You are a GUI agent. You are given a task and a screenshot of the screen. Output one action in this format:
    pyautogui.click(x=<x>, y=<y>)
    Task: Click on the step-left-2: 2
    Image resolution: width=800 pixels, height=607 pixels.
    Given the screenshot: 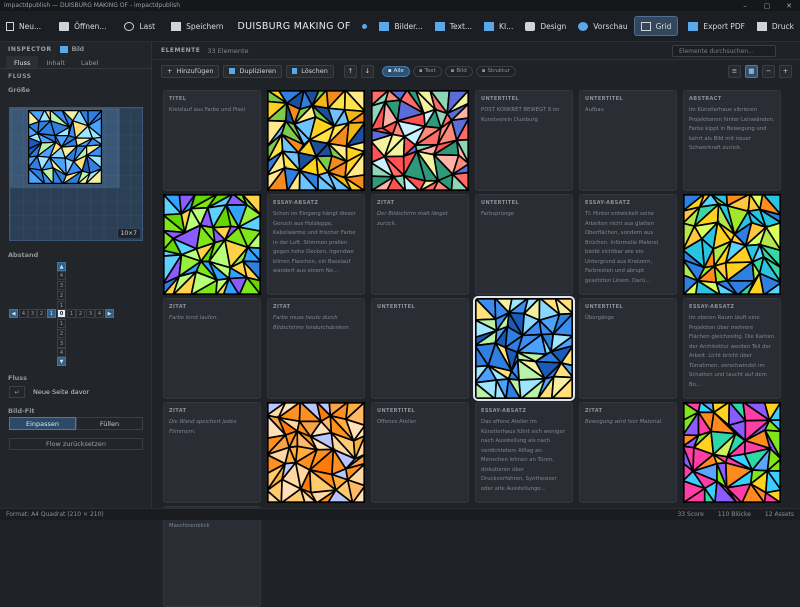 What is the action you would take?
    pyautogui.click(x=41, y=313)
    